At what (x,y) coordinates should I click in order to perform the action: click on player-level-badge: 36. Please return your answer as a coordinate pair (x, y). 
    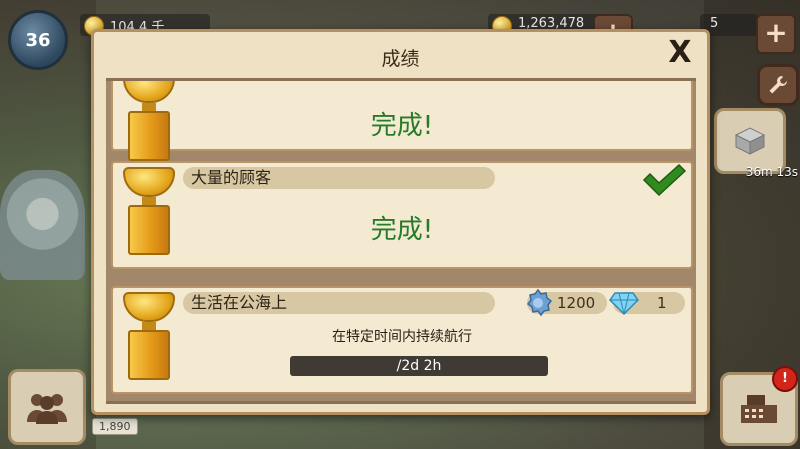
    Looking at the image, I should click on (38, 40).